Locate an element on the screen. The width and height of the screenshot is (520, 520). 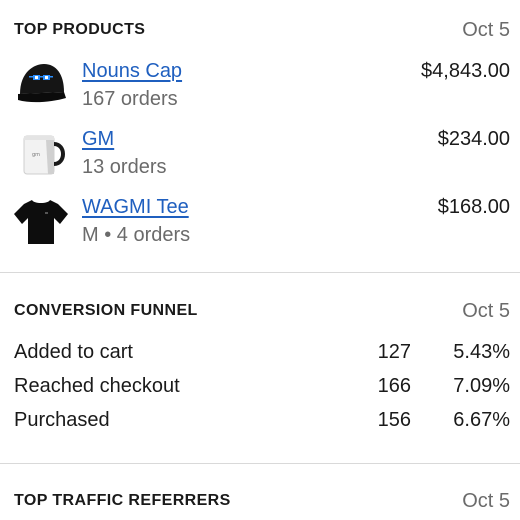
top-products-date: Oct 5 is located at coordinates (486, 30).